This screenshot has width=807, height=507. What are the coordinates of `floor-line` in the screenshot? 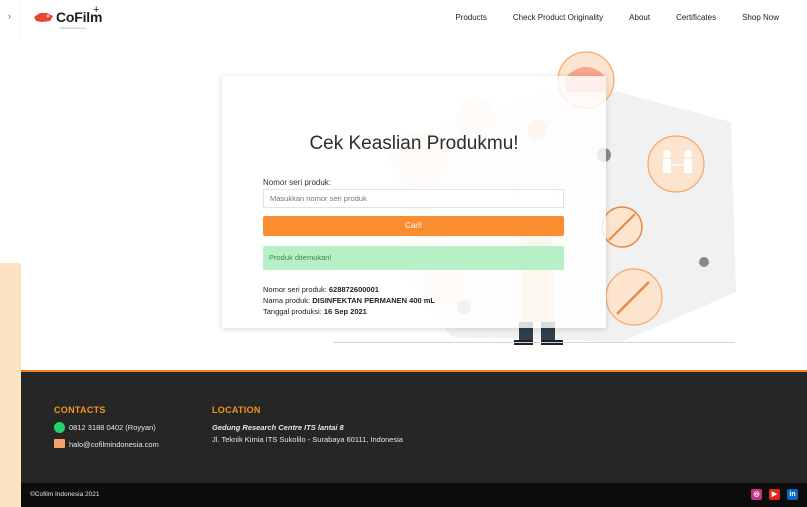 It's located at (534, 342).